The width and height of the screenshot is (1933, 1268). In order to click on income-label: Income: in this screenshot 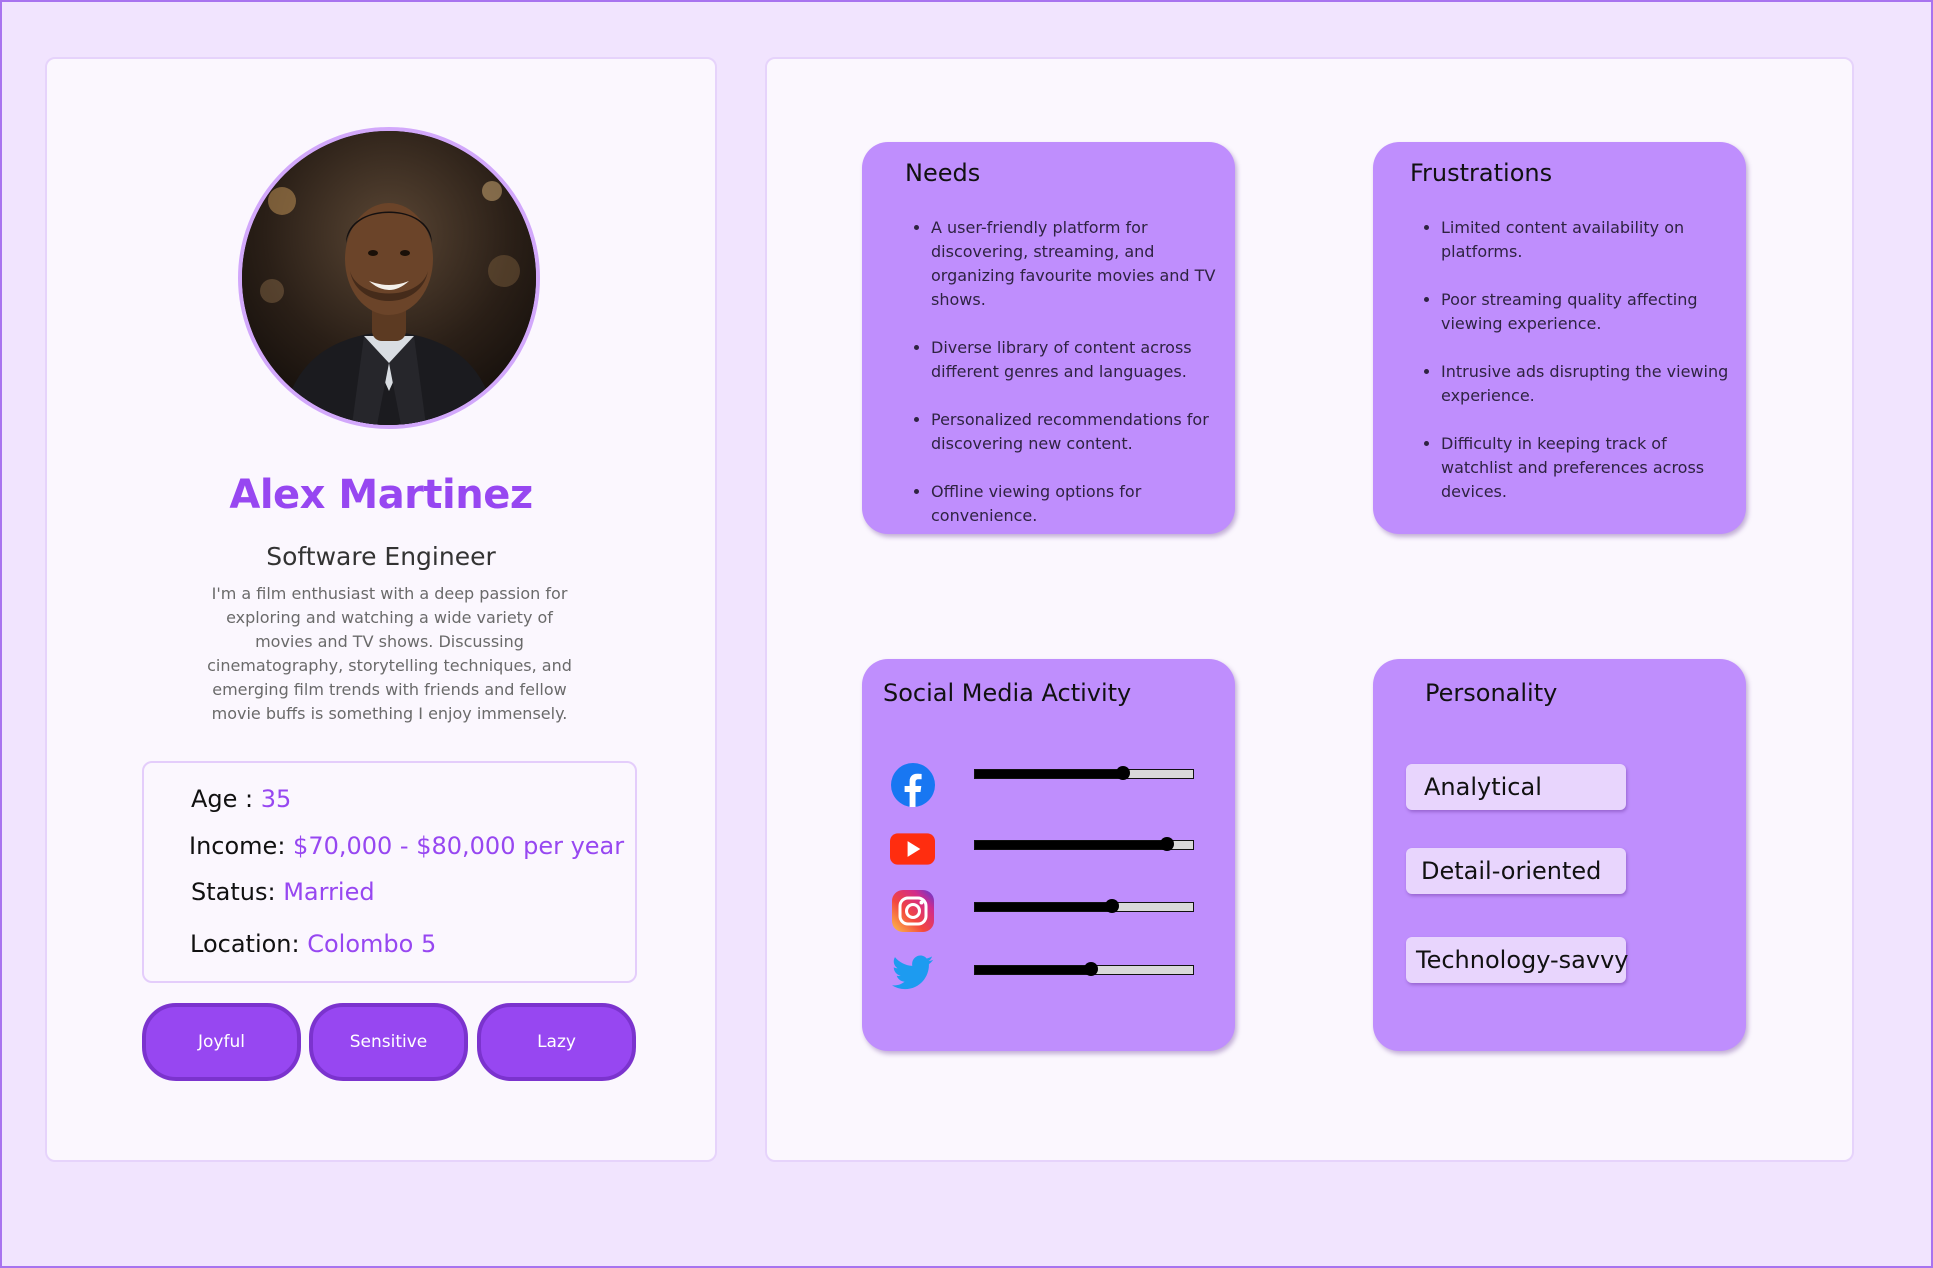, I will do `click(237, 846)`.